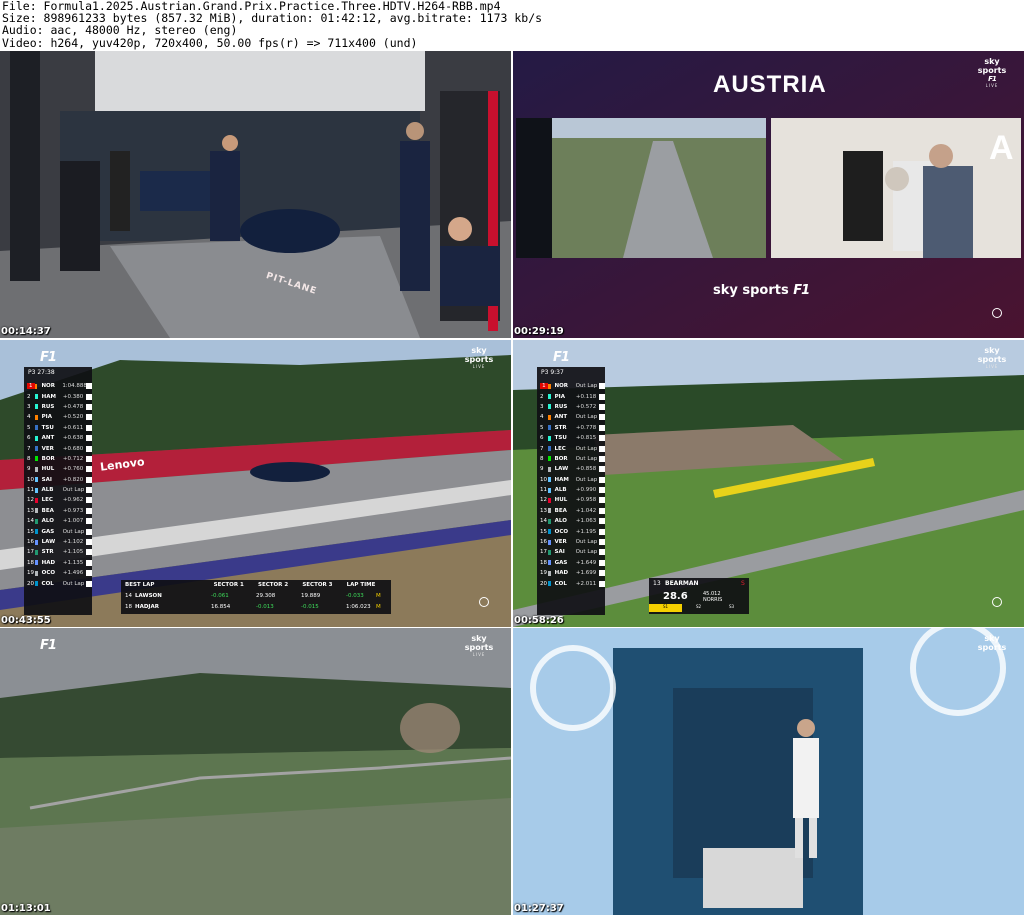 This screenshot has width=1024, height=915. Describe the element at coordinates (543, 490) in the screenshot. I see `tower-position: 11` at that location.